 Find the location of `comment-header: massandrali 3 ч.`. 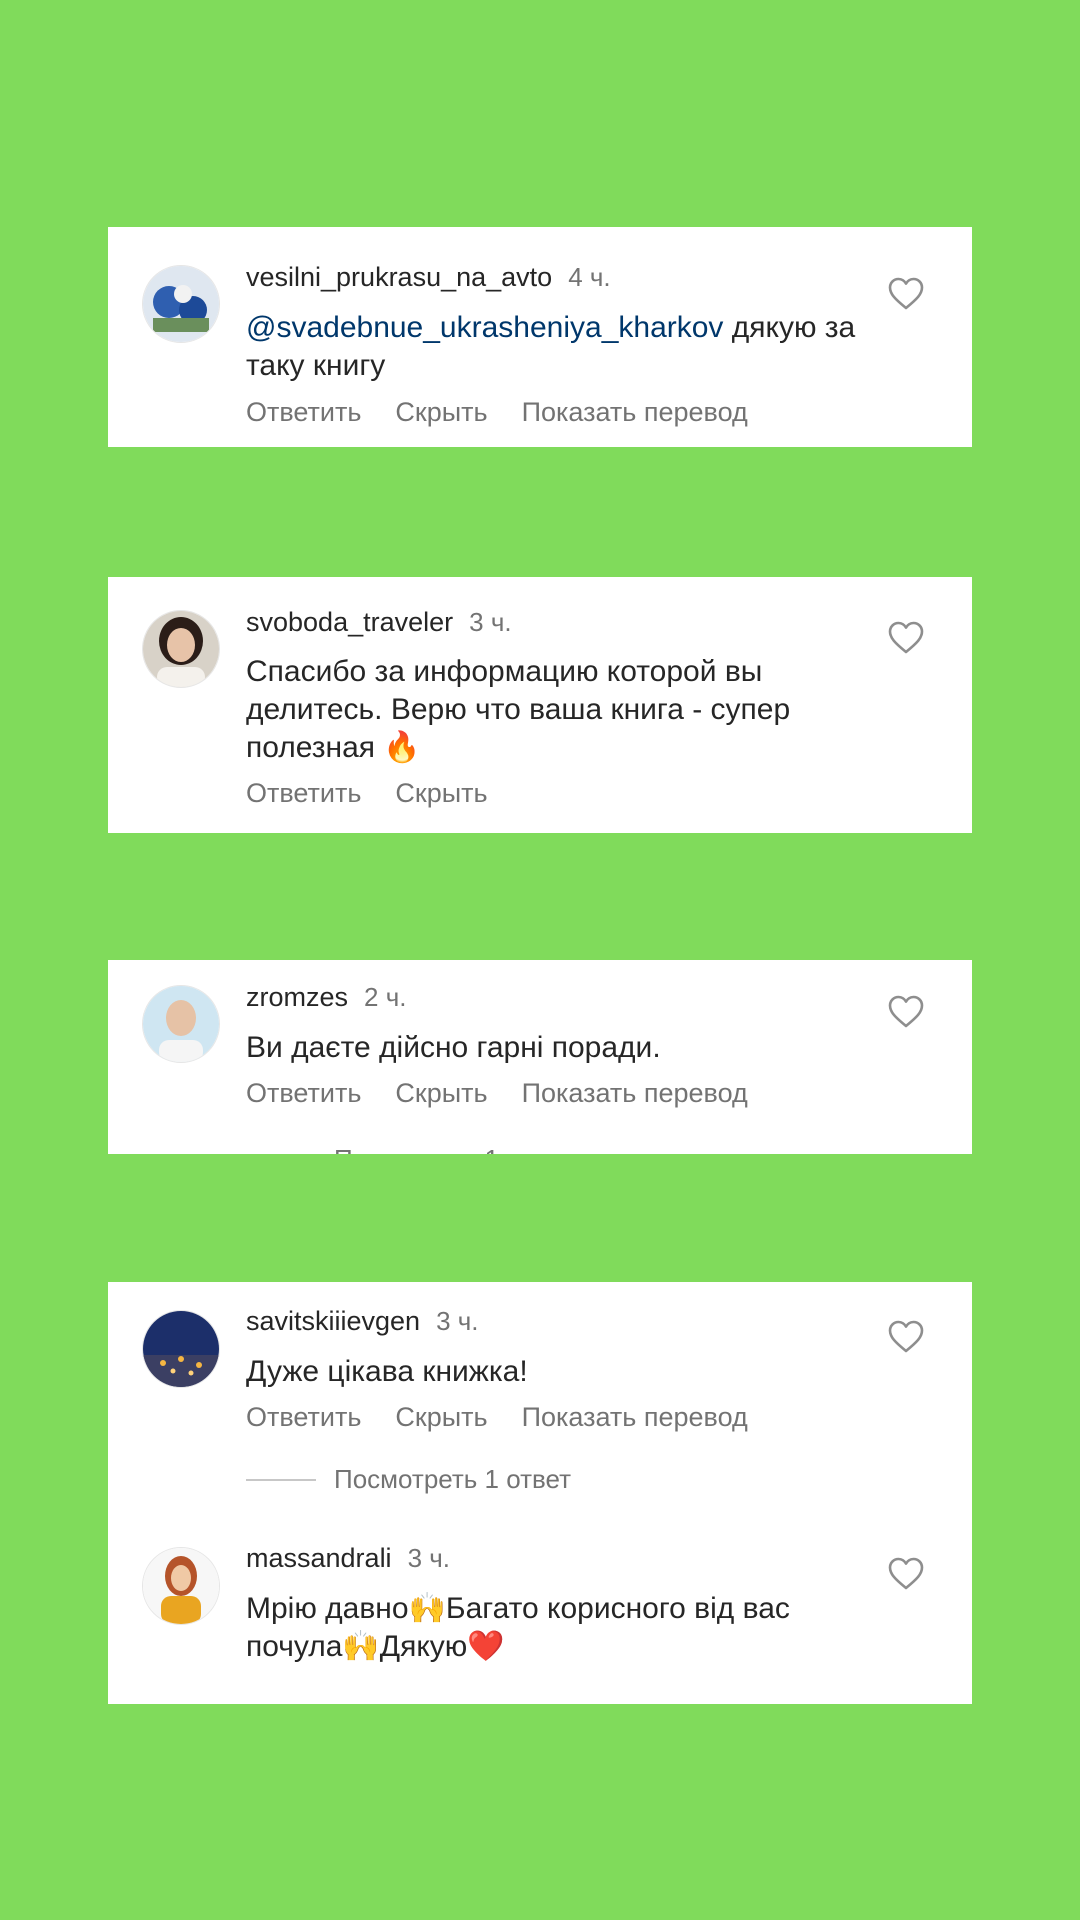

comment-header: massandrali 3 ч. is located at coordinates (348, 1558).